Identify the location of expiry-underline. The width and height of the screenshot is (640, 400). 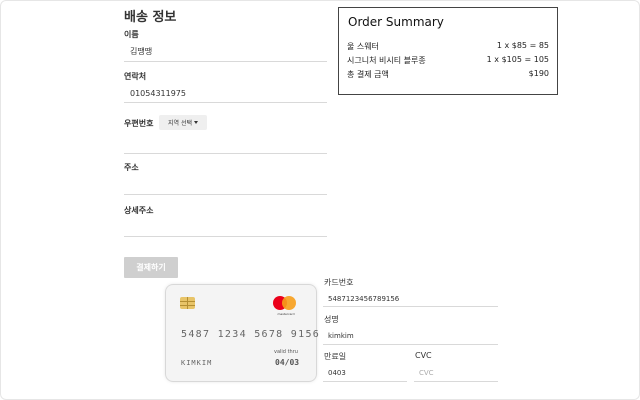
(365, 381).